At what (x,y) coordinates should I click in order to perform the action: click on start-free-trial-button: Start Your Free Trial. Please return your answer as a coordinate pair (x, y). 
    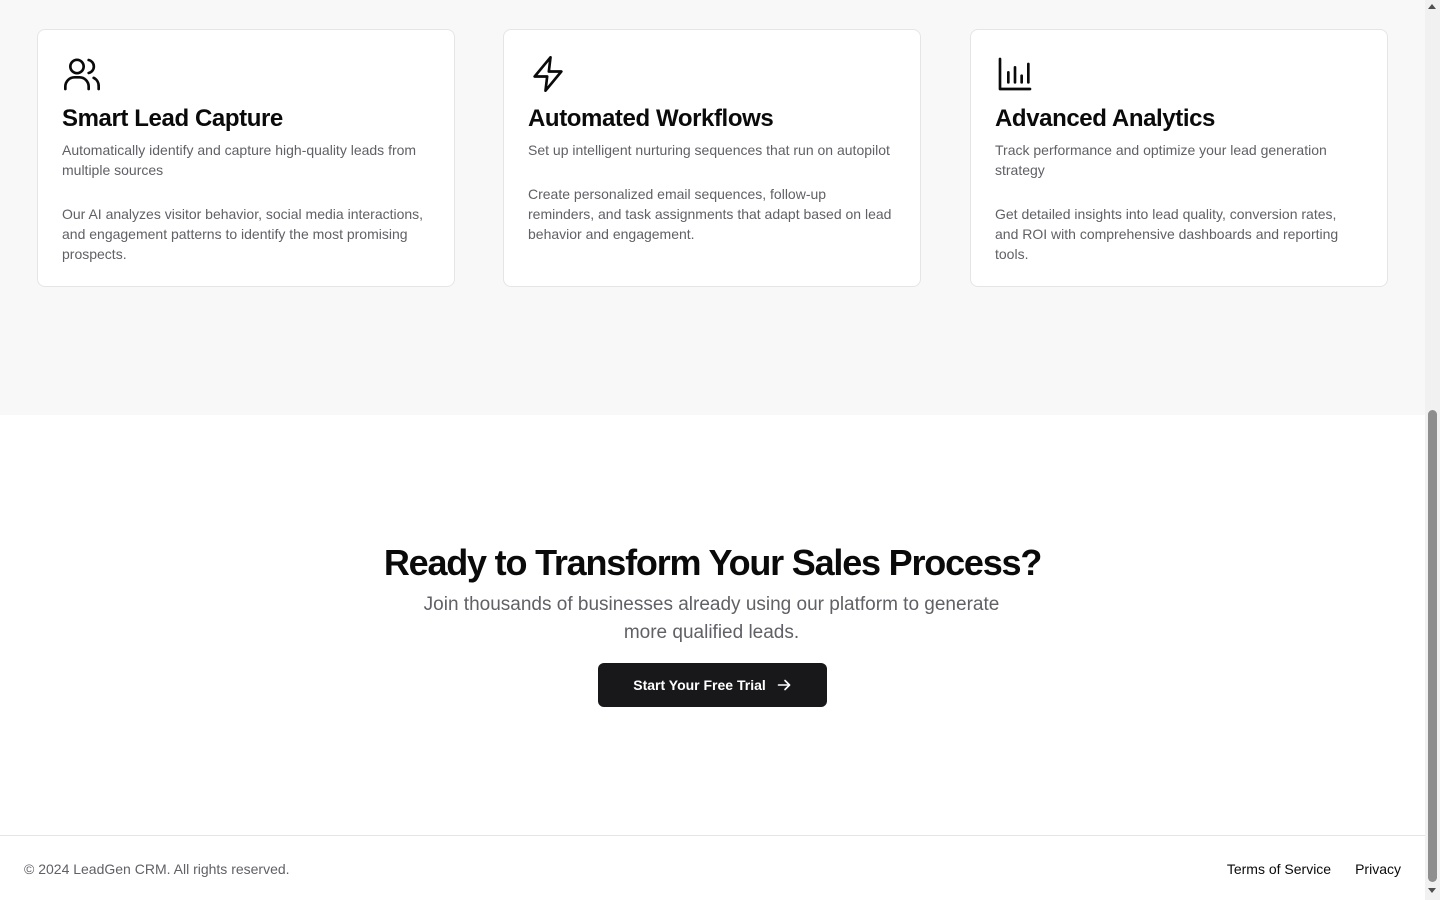
    Looking at the image, I should click on (712, 685).